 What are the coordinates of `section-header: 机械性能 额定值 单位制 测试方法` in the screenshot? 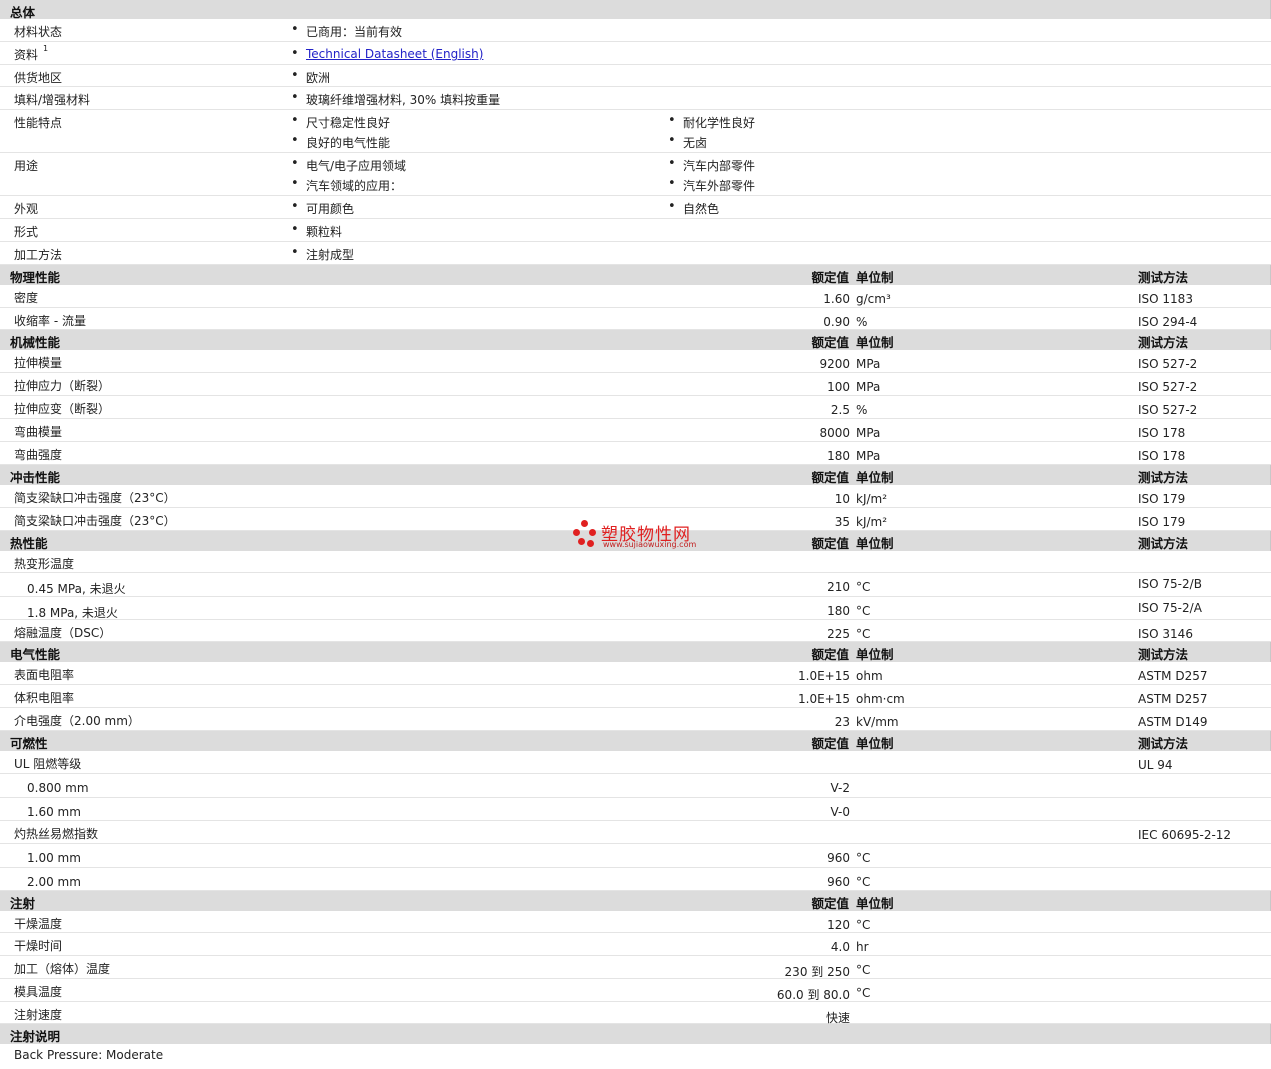 It's located at (635, 340).